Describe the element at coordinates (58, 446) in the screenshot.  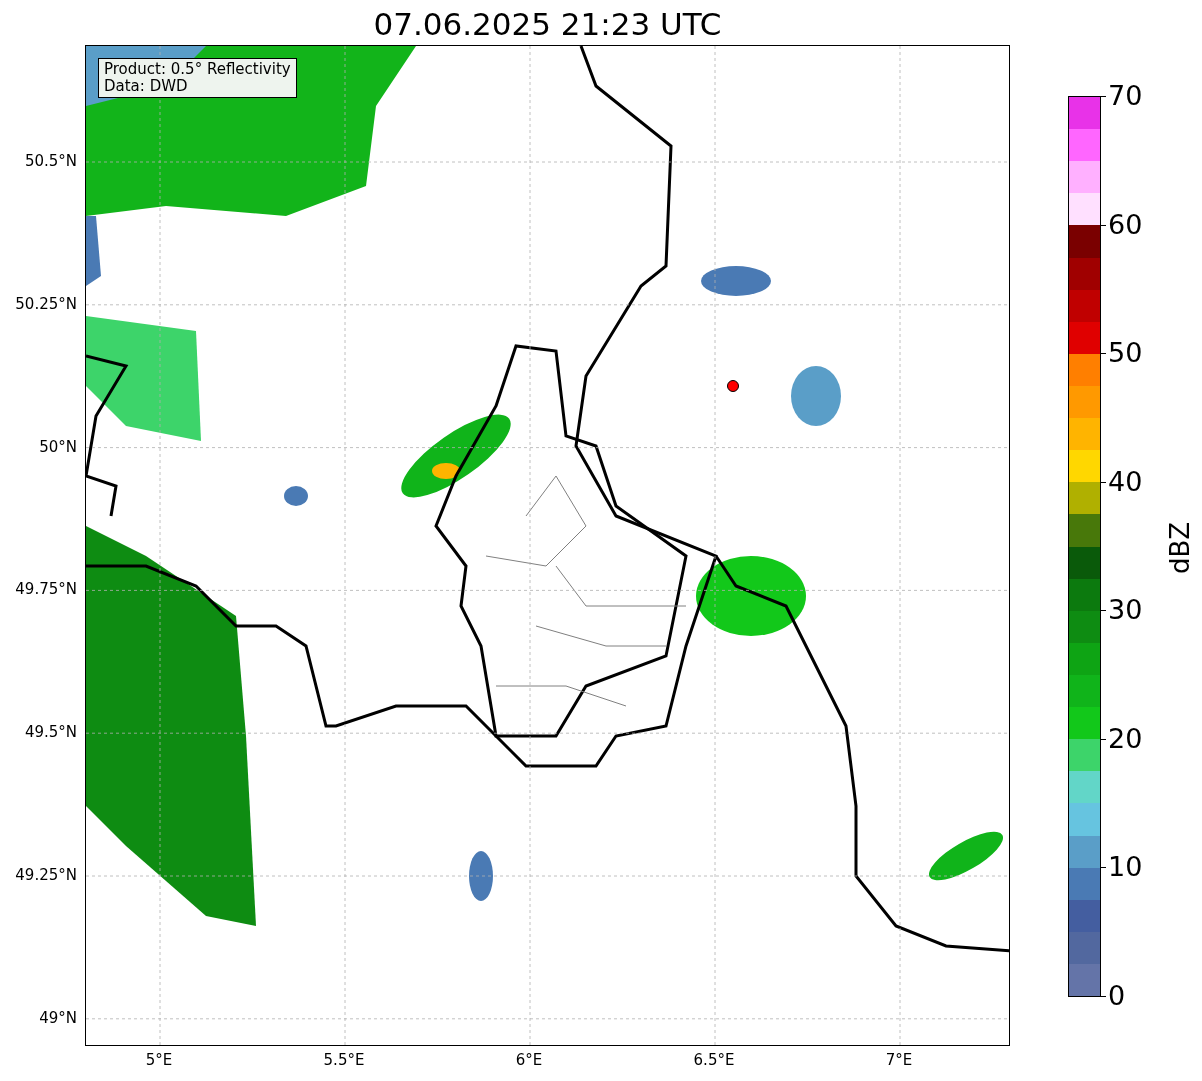
I see `latitude-label: 50°N` at that location.